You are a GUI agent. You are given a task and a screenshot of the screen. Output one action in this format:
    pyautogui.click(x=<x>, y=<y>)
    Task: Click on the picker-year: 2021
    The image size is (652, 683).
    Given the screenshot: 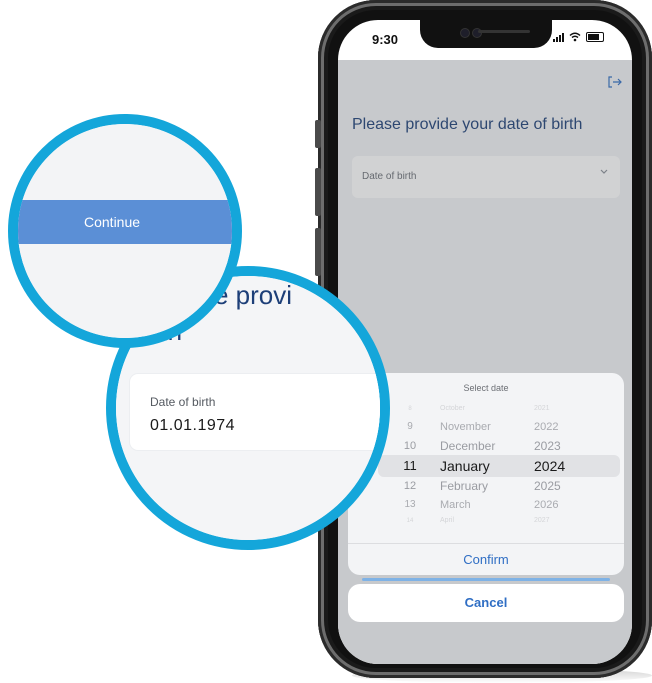 What is the action you would take?
    pyautogui.click(x=542, y=408)
    